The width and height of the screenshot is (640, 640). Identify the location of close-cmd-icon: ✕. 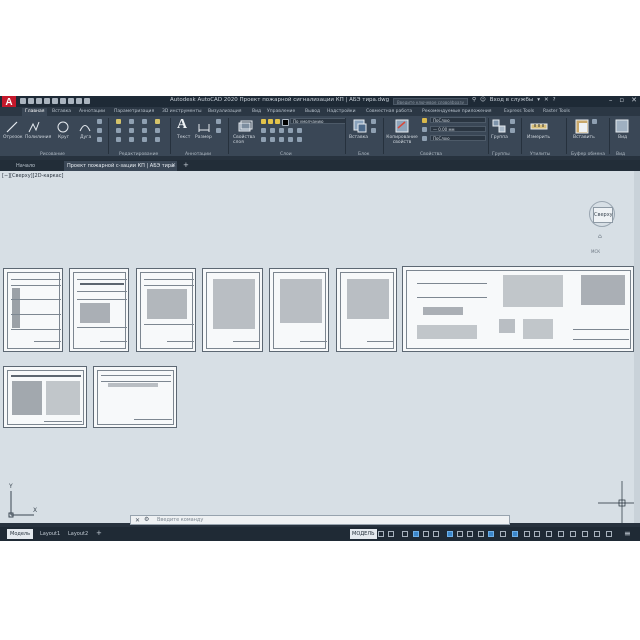
(137, 520).